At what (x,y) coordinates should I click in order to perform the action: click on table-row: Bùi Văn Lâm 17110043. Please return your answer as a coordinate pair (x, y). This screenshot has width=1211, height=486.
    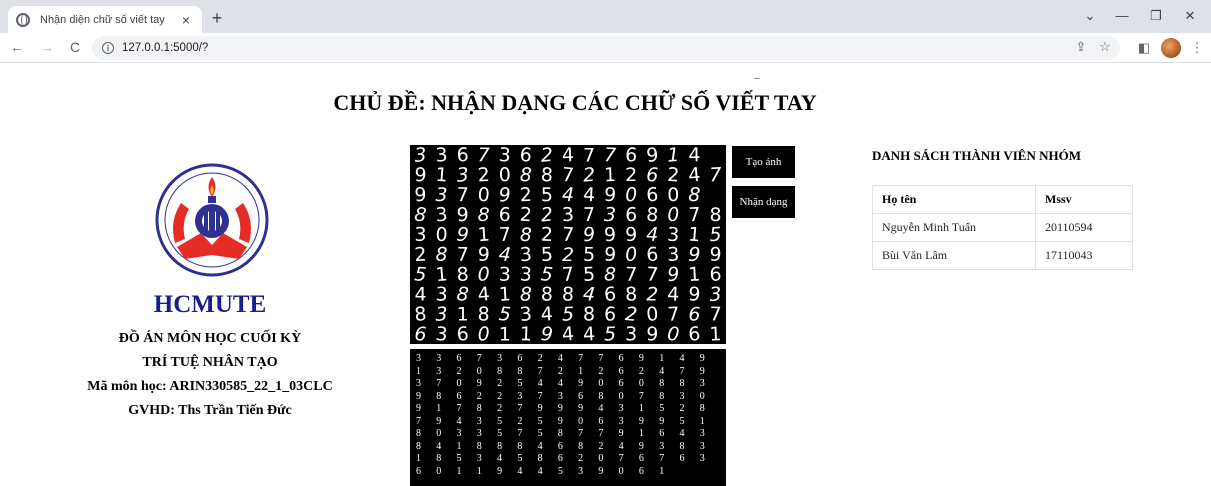
    Looking at the image, I should click on (1002, 255).